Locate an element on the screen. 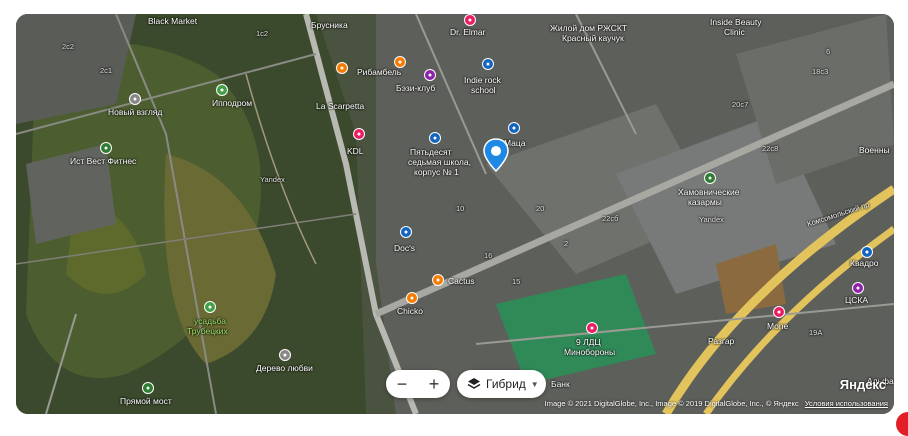  chevron-down-icon: ▼ is located at coordinates (534, 384).